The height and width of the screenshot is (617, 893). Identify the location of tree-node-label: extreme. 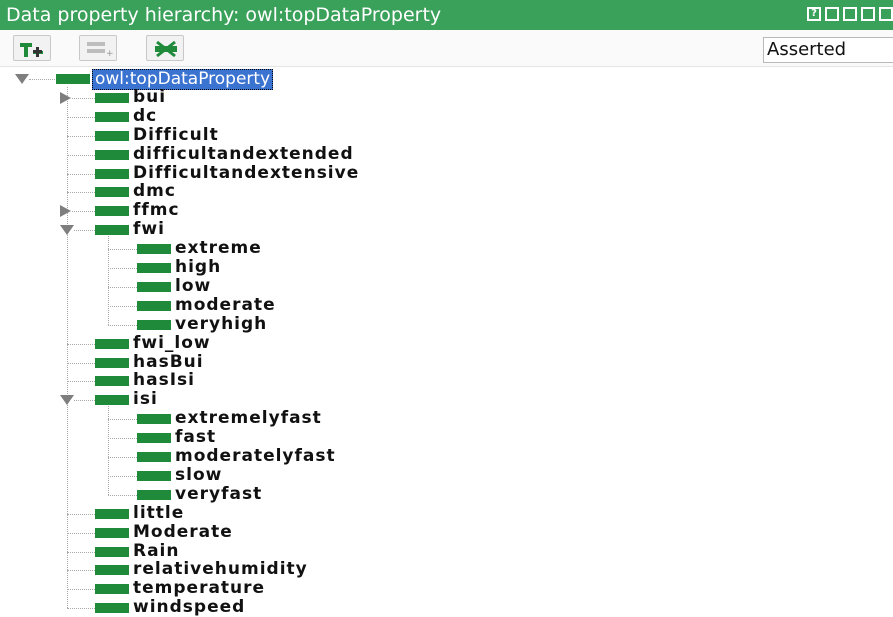
(218, 248).